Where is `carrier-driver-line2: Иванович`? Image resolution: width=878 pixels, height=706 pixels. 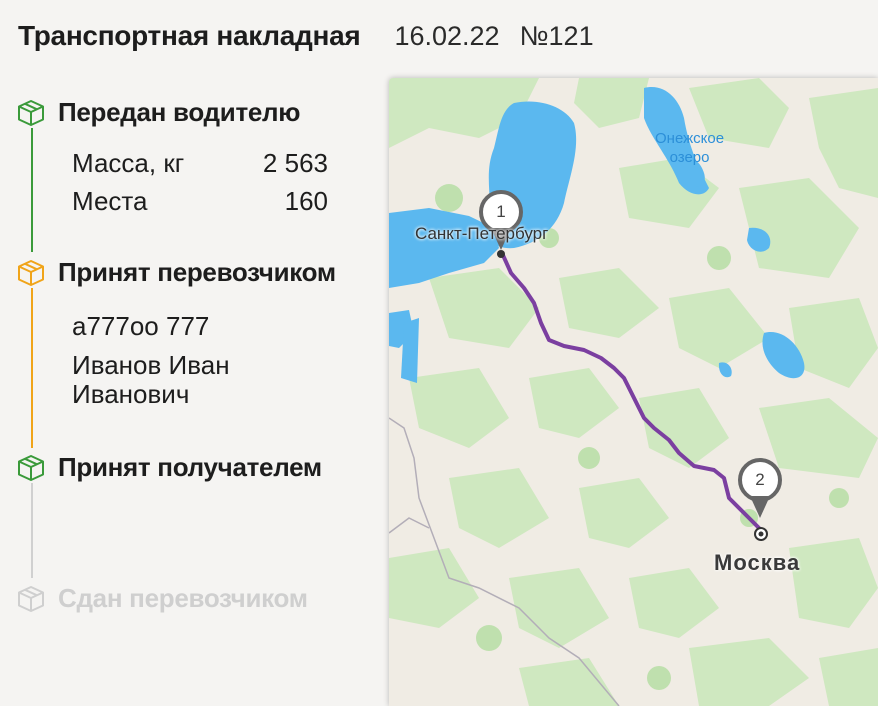
carrier-driver-line2: Иванович is located at coordinates (131, 394).